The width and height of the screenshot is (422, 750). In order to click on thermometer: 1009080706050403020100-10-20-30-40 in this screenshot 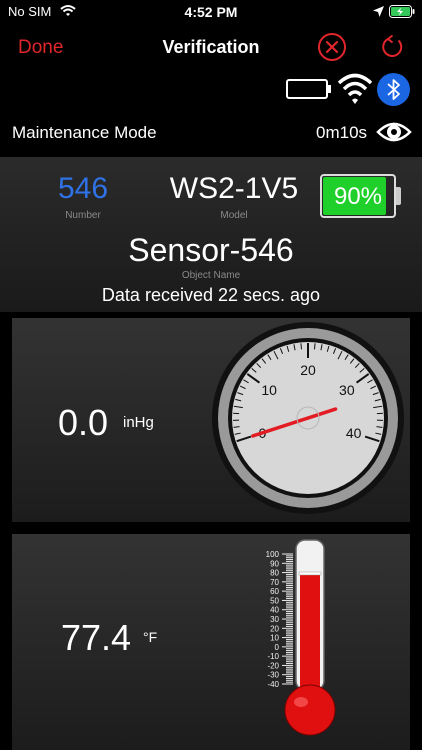, I will do `click(301, 637)`.